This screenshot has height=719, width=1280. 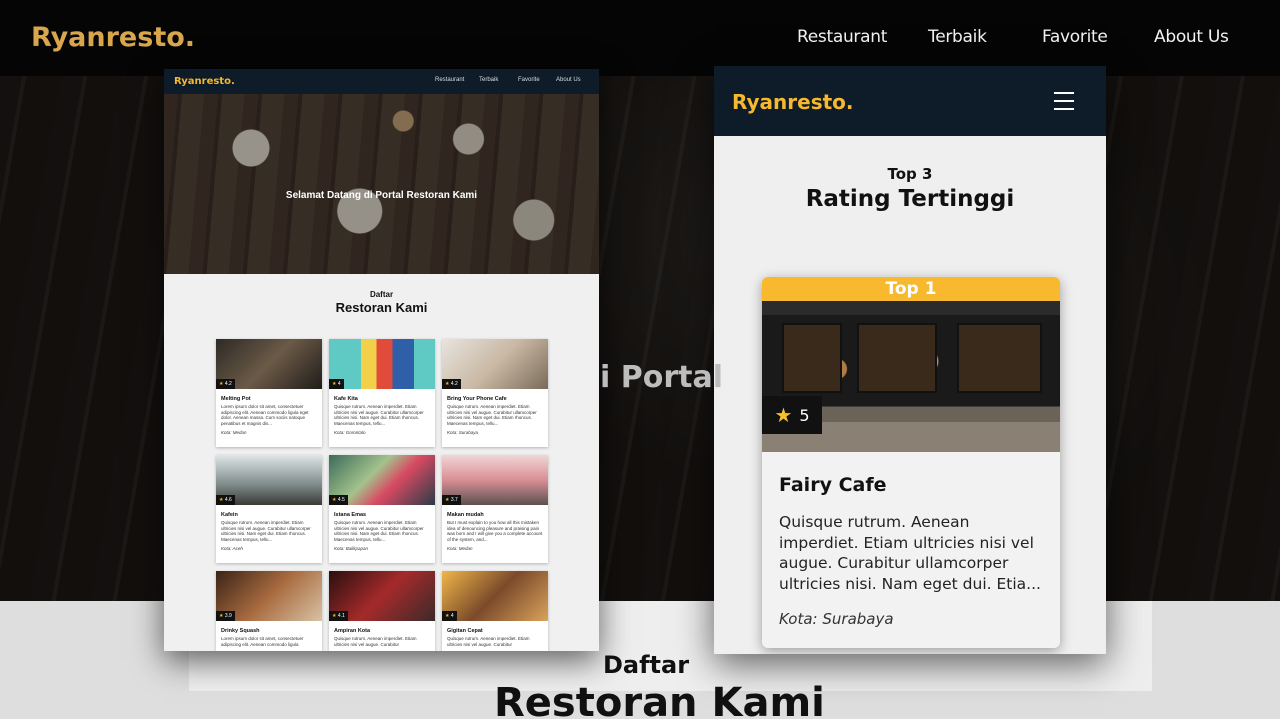 What do you see at coordinates (236, 399) in the screenshot?
I see `restaurant-name: Melting Pot` at bounding box center [236, 399].